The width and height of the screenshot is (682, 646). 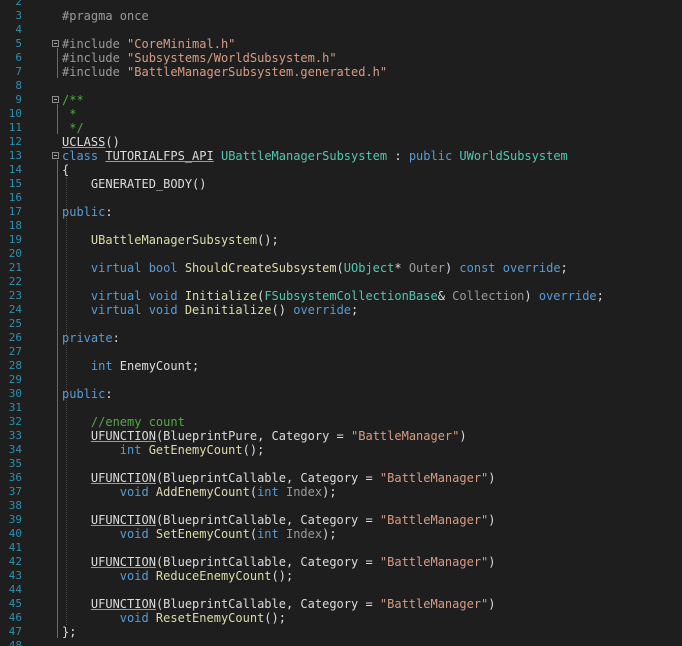 What do you see at coordinates (253, 436) in the screenshot?
I see `code-token: (BlueprintPure, Category =` at bounding box center [253, 436].